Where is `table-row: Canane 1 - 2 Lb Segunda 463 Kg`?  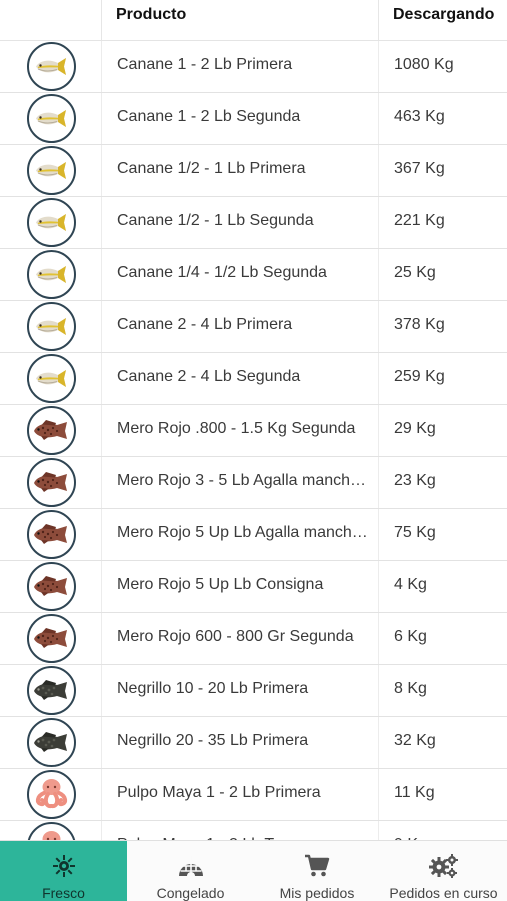 table-row: Canane 1 - 2 Lb Segunda 463 Kg is located at coordinates (253, 119).